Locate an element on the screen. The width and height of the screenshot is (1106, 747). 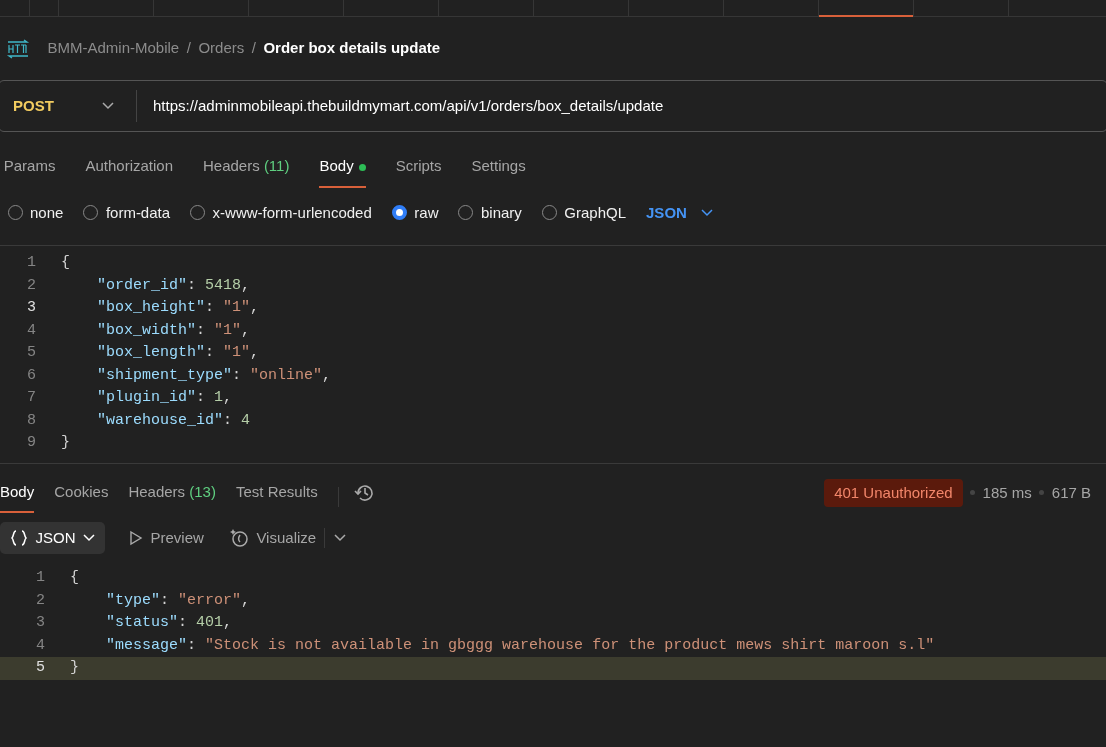
tab: Params is located at coordinates (29, 171).